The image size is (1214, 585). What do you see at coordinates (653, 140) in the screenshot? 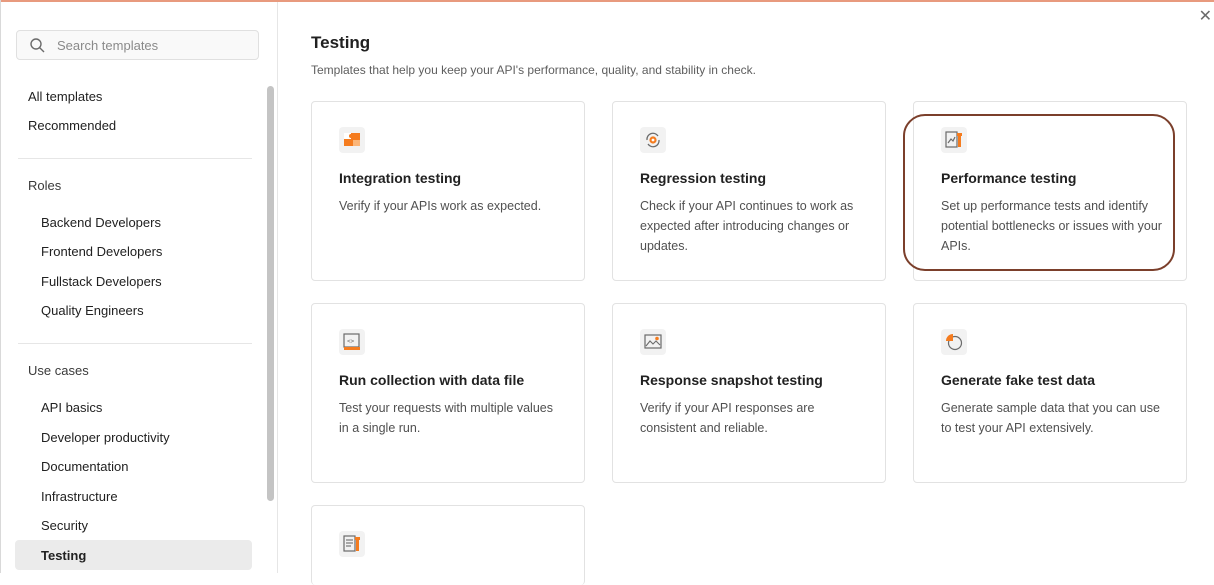
I see `gear-cycle-icon` at bounding box center [653, 140].